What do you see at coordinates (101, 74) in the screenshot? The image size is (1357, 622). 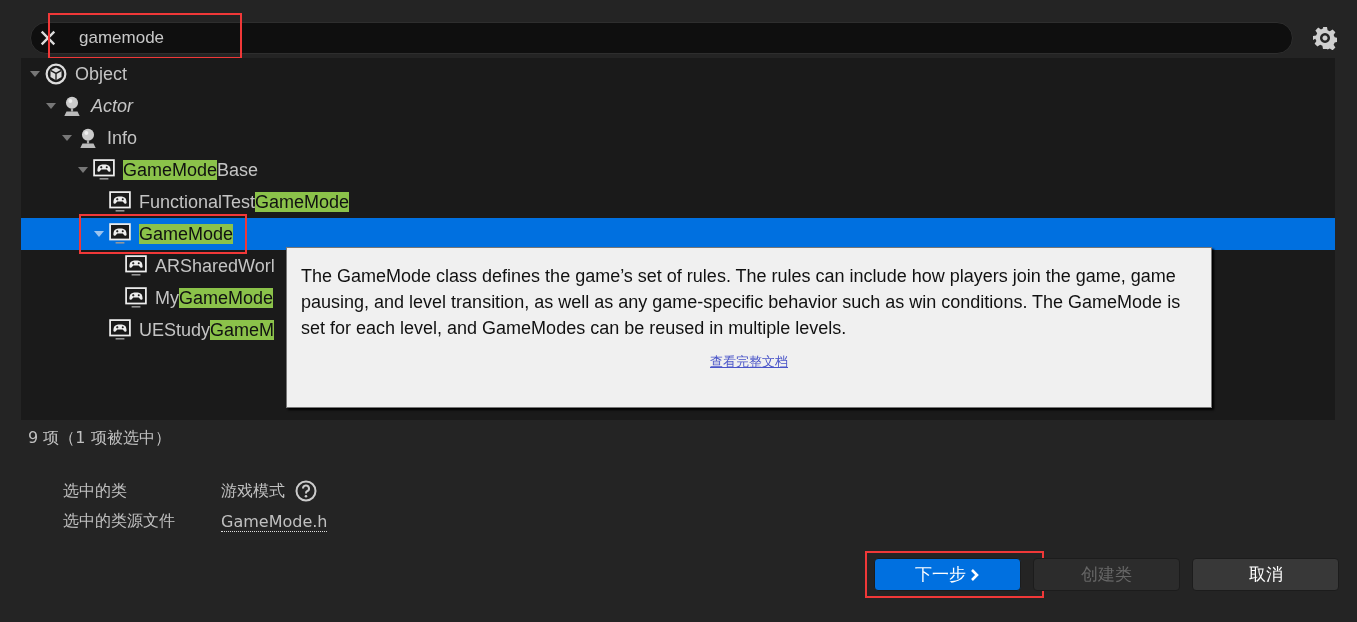 I see `class-name: Object` at bounding box center [101, 74].